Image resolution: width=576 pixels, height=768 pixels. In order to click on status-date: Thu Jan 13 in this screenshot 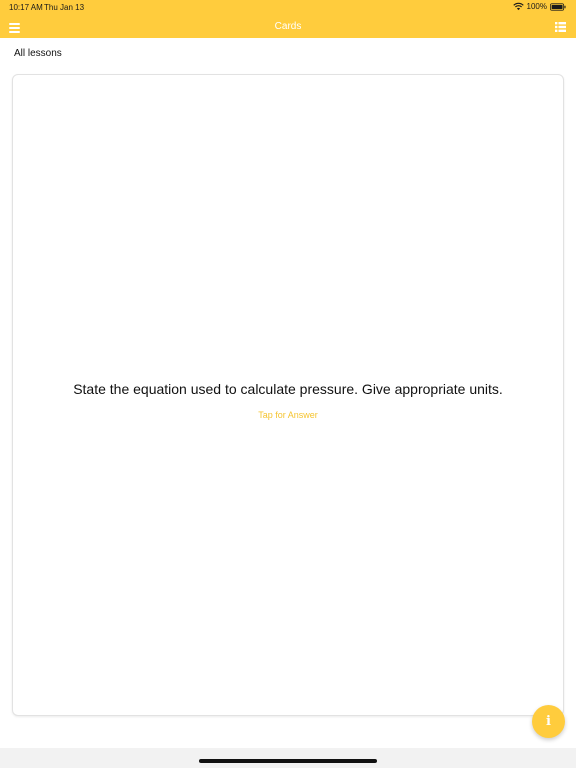, I will do `click(64, 7)`.